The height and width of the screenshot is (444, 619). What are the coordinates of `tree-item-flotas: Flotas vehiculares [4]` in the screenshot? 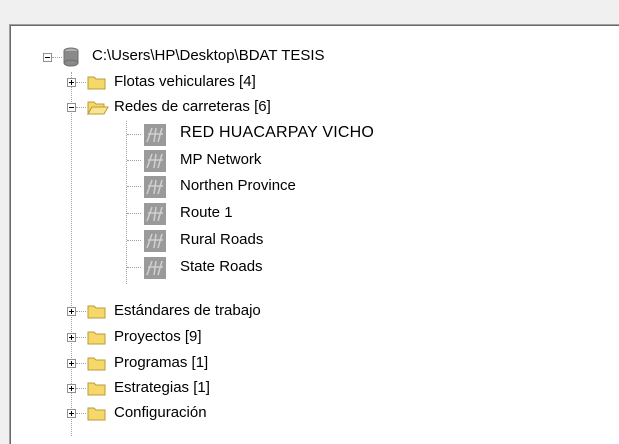 It's located at (310, 84).